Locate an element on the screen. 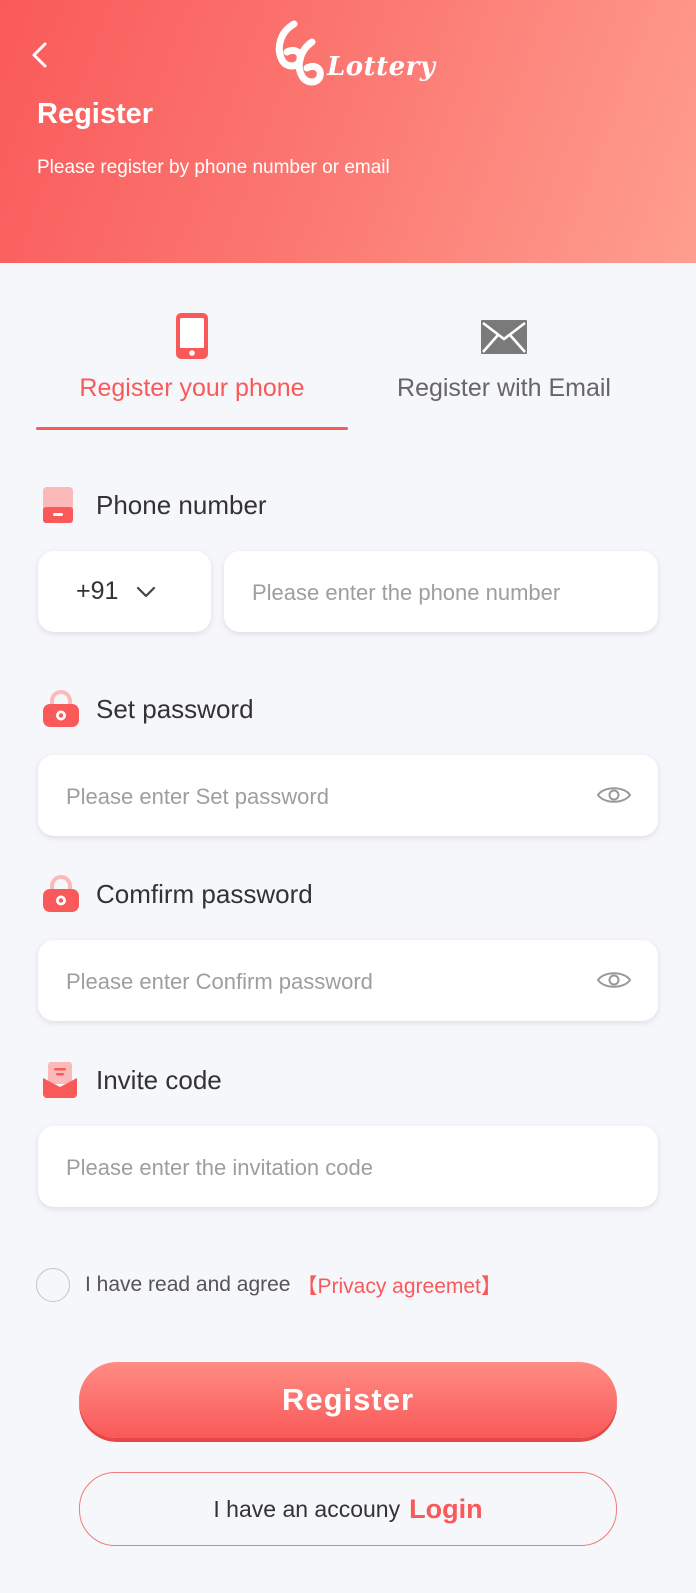  logo-text: Lottery is located at coordinates (381, 67).